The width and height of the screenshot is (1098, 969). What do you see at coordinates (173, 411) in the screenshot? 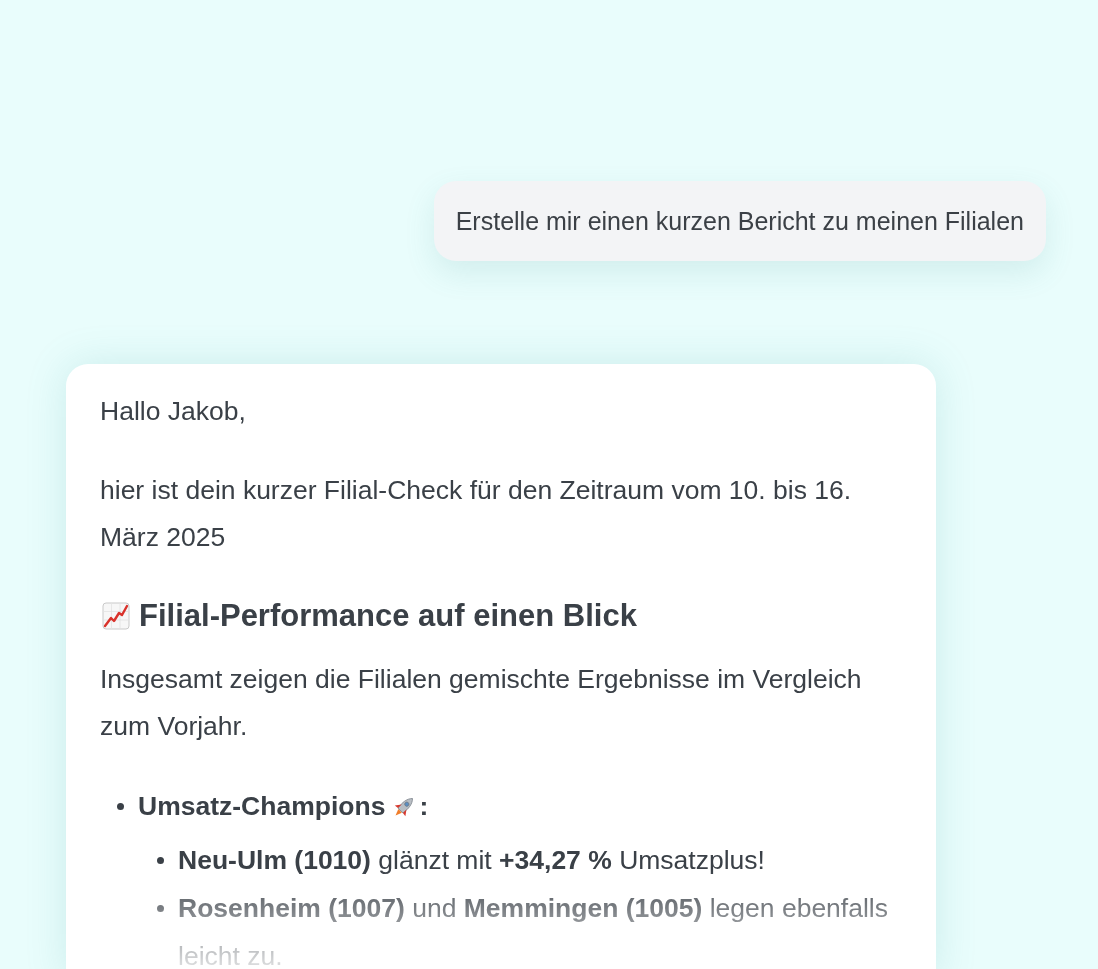
I see `greeting-text: Hallo Jakob,` at bounding box center [173, 411].